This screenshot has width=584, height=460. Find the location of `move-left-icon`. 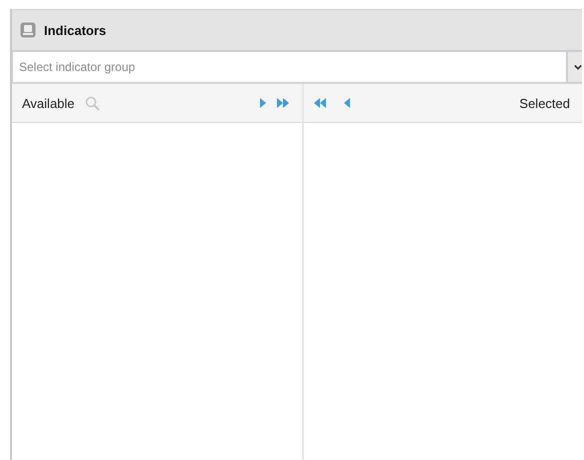

move-left-icon is located at coordinates (347, 103).